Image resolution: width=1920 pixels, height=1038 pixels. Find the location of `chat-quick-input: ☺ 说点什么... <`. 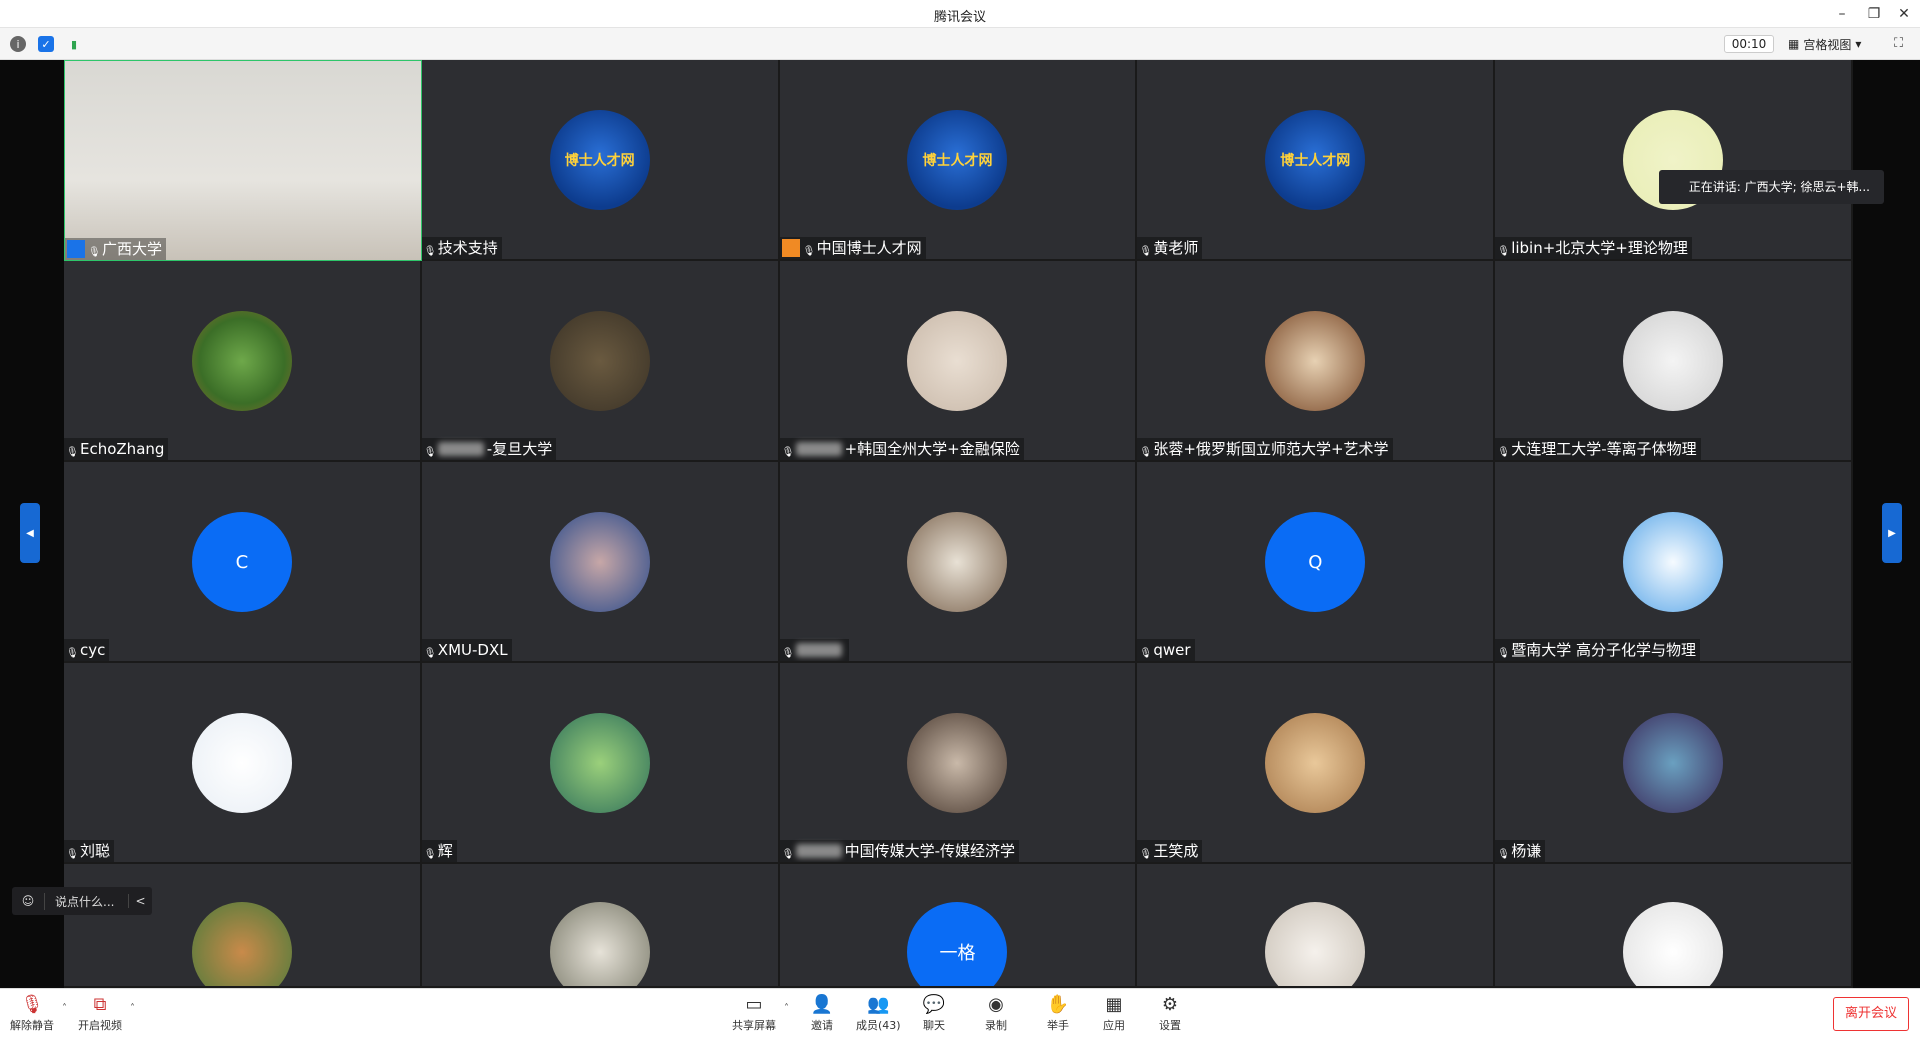

chat-quick-input: ☺ 说点什么... < is located at coordinates (82, 901).